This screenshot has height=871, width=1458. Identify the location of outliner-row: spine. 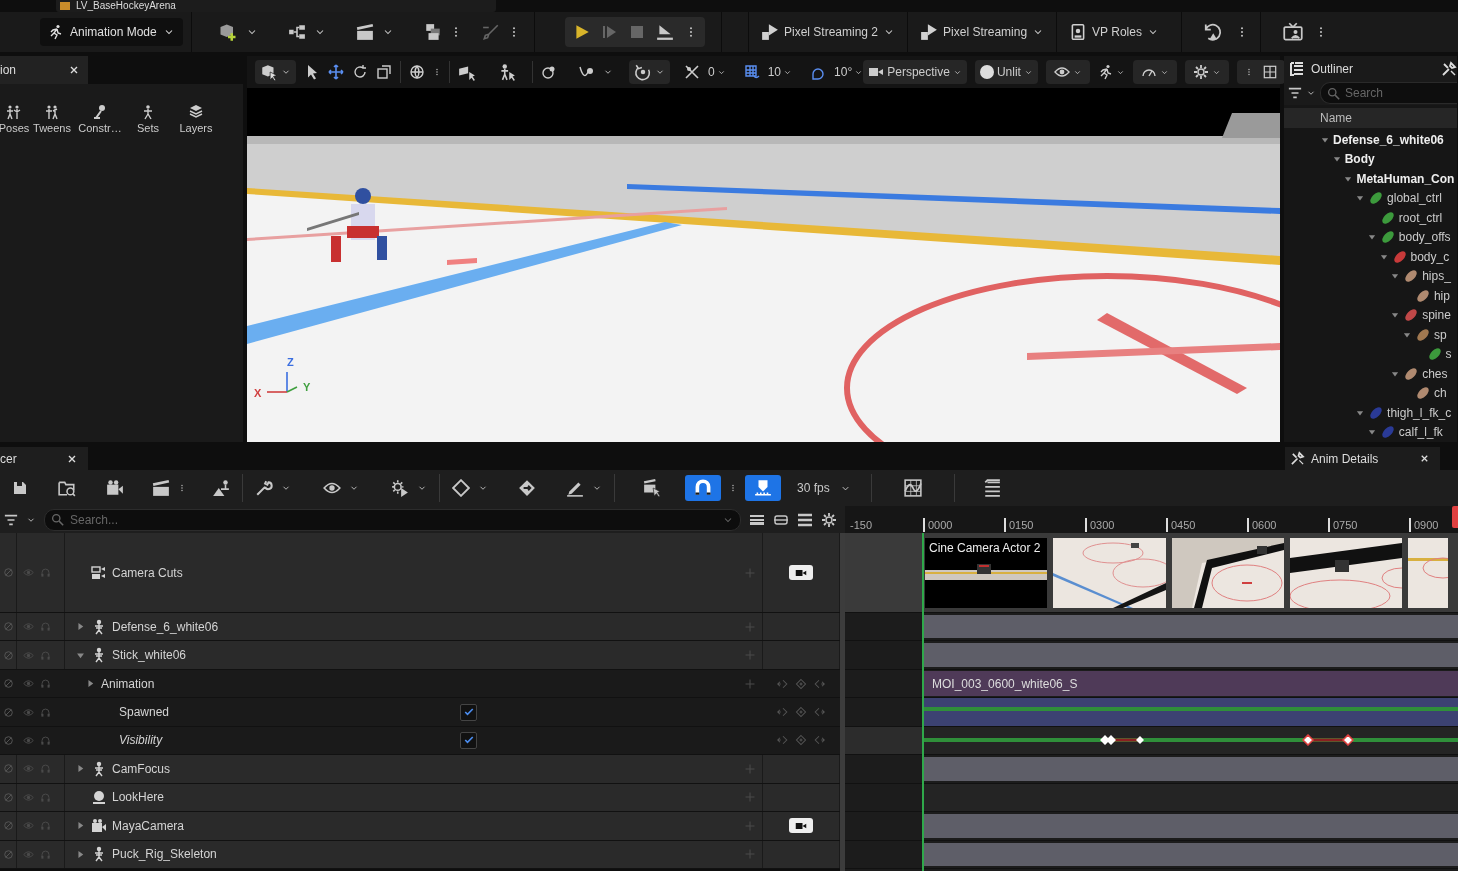
(1370, 315).